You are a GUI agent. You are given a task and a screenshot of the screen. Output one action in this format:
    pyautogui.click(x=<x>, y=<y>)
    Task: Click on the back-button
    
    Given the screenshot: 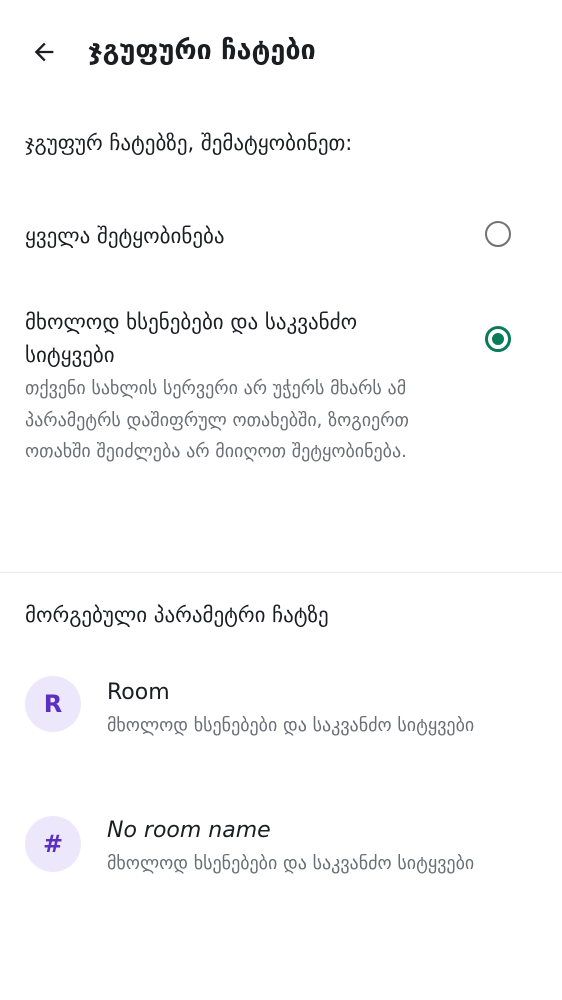 What is the action you would take?
    pyautogui.click(x=44, y=52)
    